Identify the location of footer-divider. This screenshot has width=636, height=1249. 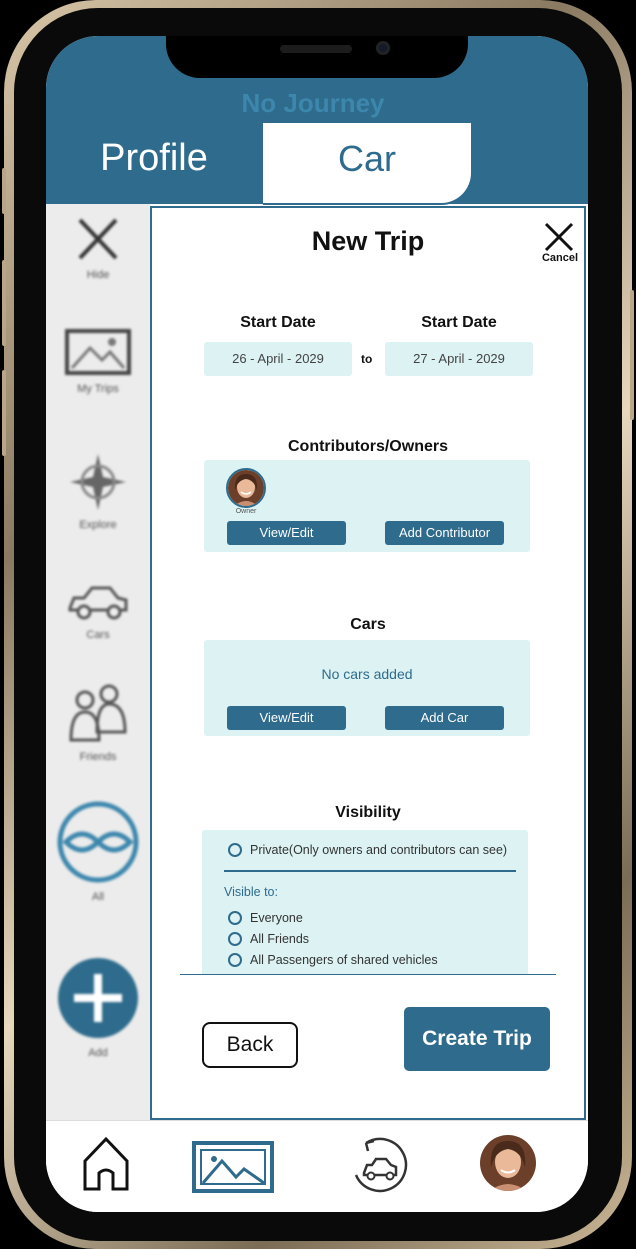
(368, 974).